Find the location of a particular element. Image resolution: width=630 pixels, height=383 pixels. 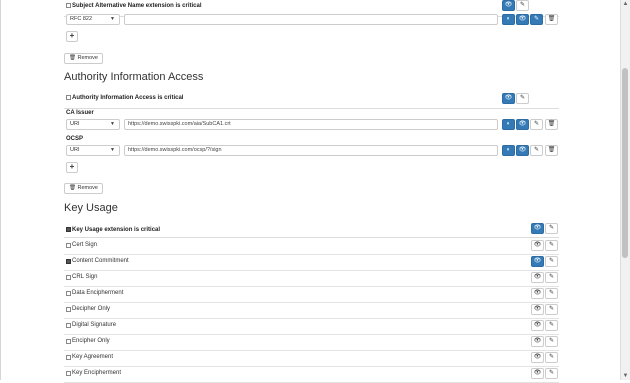

san-eye-button: 👁 is located at coordinates (508, 5).